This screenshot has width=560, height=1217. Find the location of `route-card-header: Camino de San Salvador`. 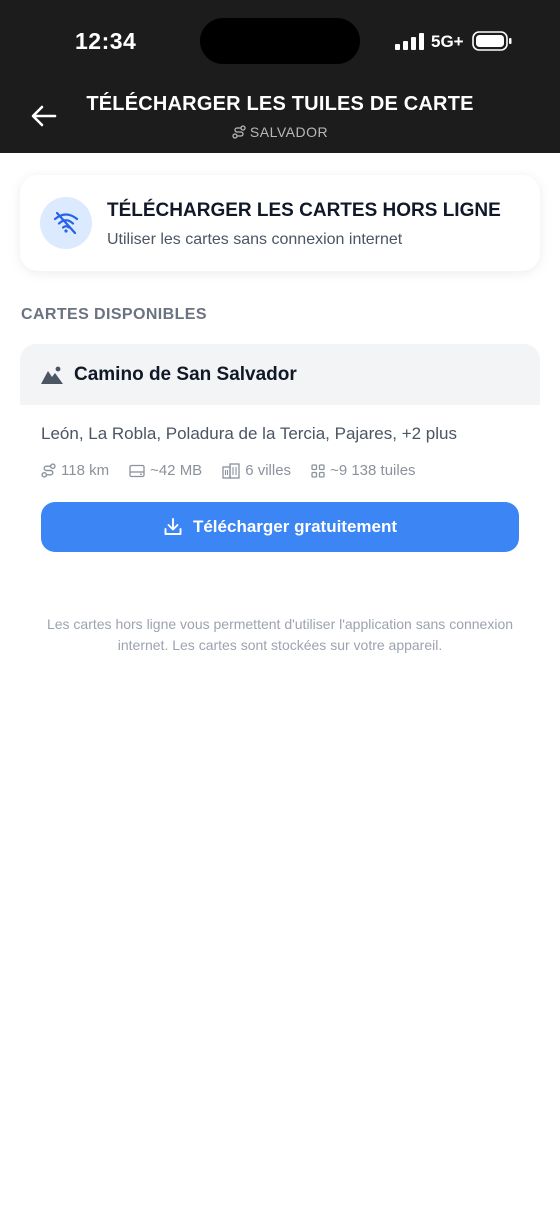

route-card-header: Camino de San Salvador is located at coordinates (280, 374).